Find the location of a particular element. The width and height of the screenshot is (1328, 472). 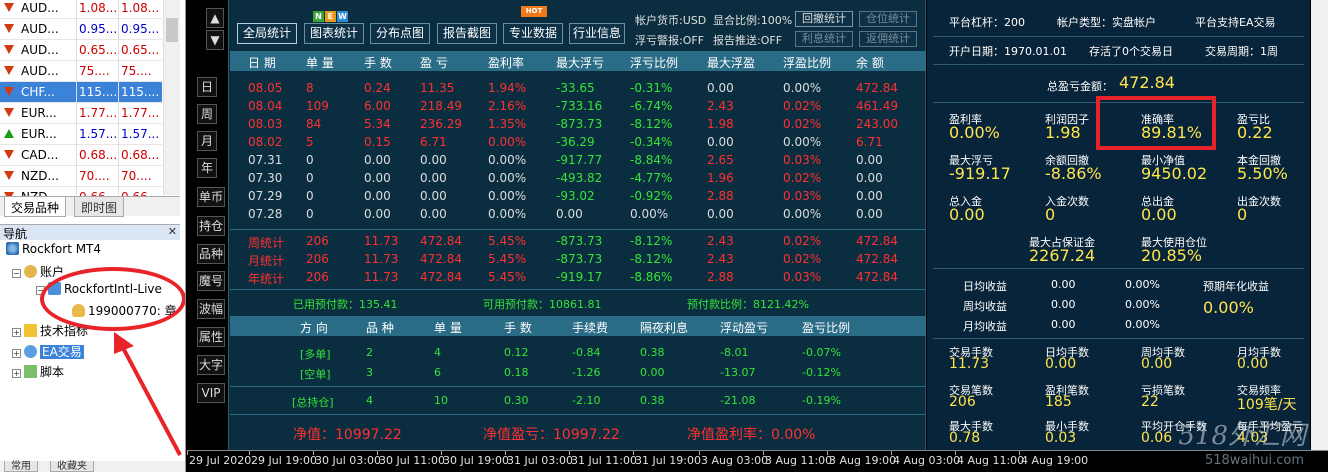

table-cell: 08.02 is located at coordinates (265, 142).